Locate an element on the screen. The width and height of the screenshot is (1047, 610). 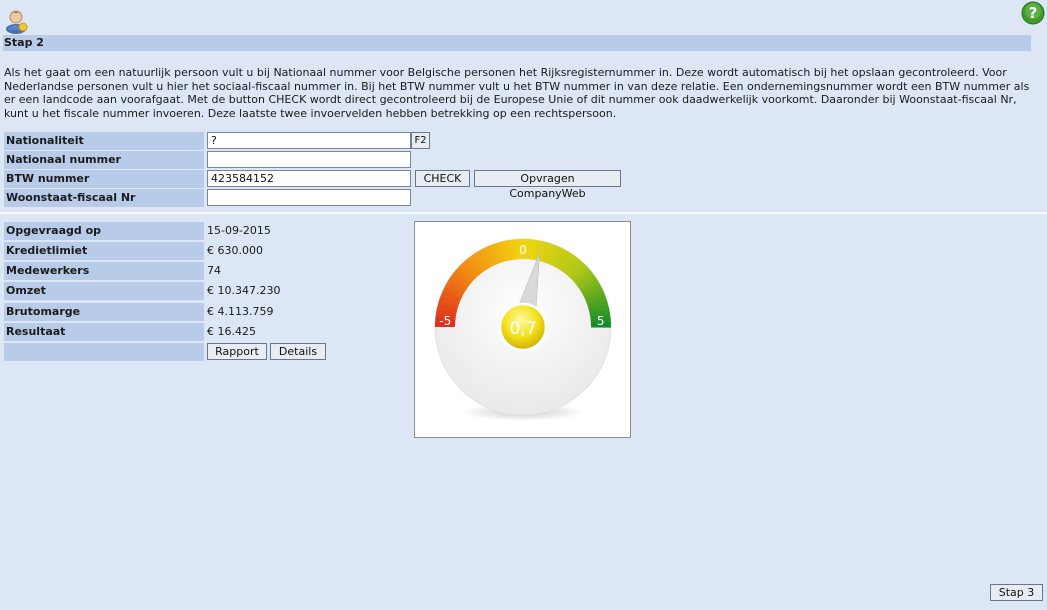
gauge-mid-label: 0 is located at coordinates (523, 250).